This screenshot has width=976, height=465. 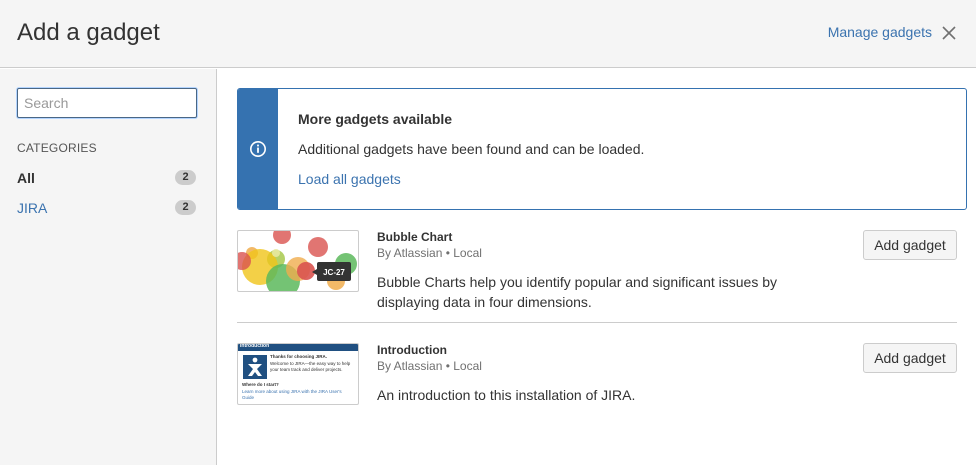 I want to click on message-title: More gadgets available, so click(x=375, y=119).